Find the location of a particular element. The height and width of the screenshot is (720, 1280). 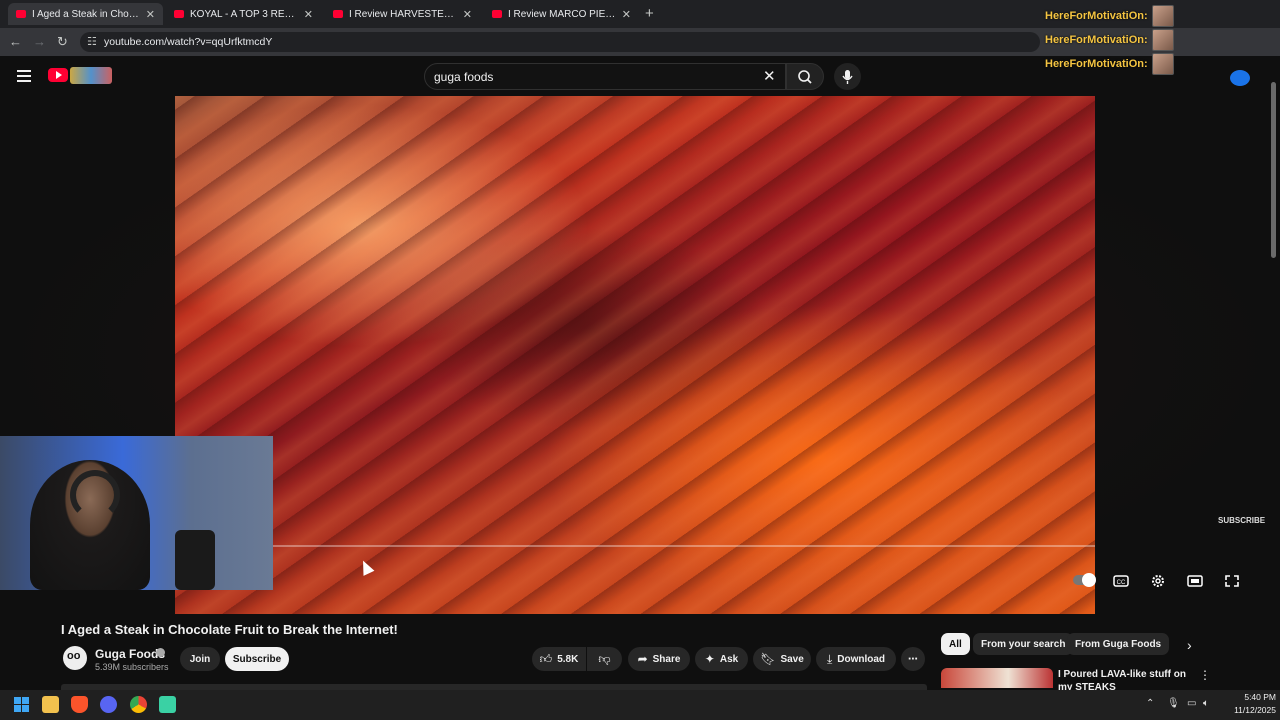

captions-icon: CC is located at coordinates (1121, 581).